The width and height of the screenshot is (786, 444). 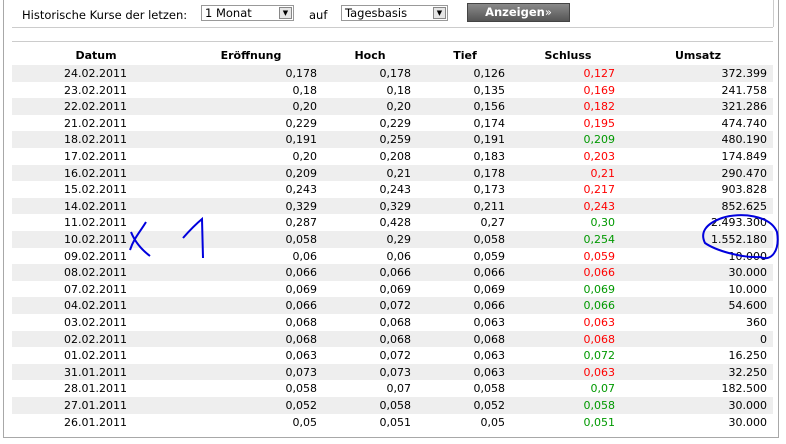 I want to click on handwritten-x, so click(x=140, y=239).